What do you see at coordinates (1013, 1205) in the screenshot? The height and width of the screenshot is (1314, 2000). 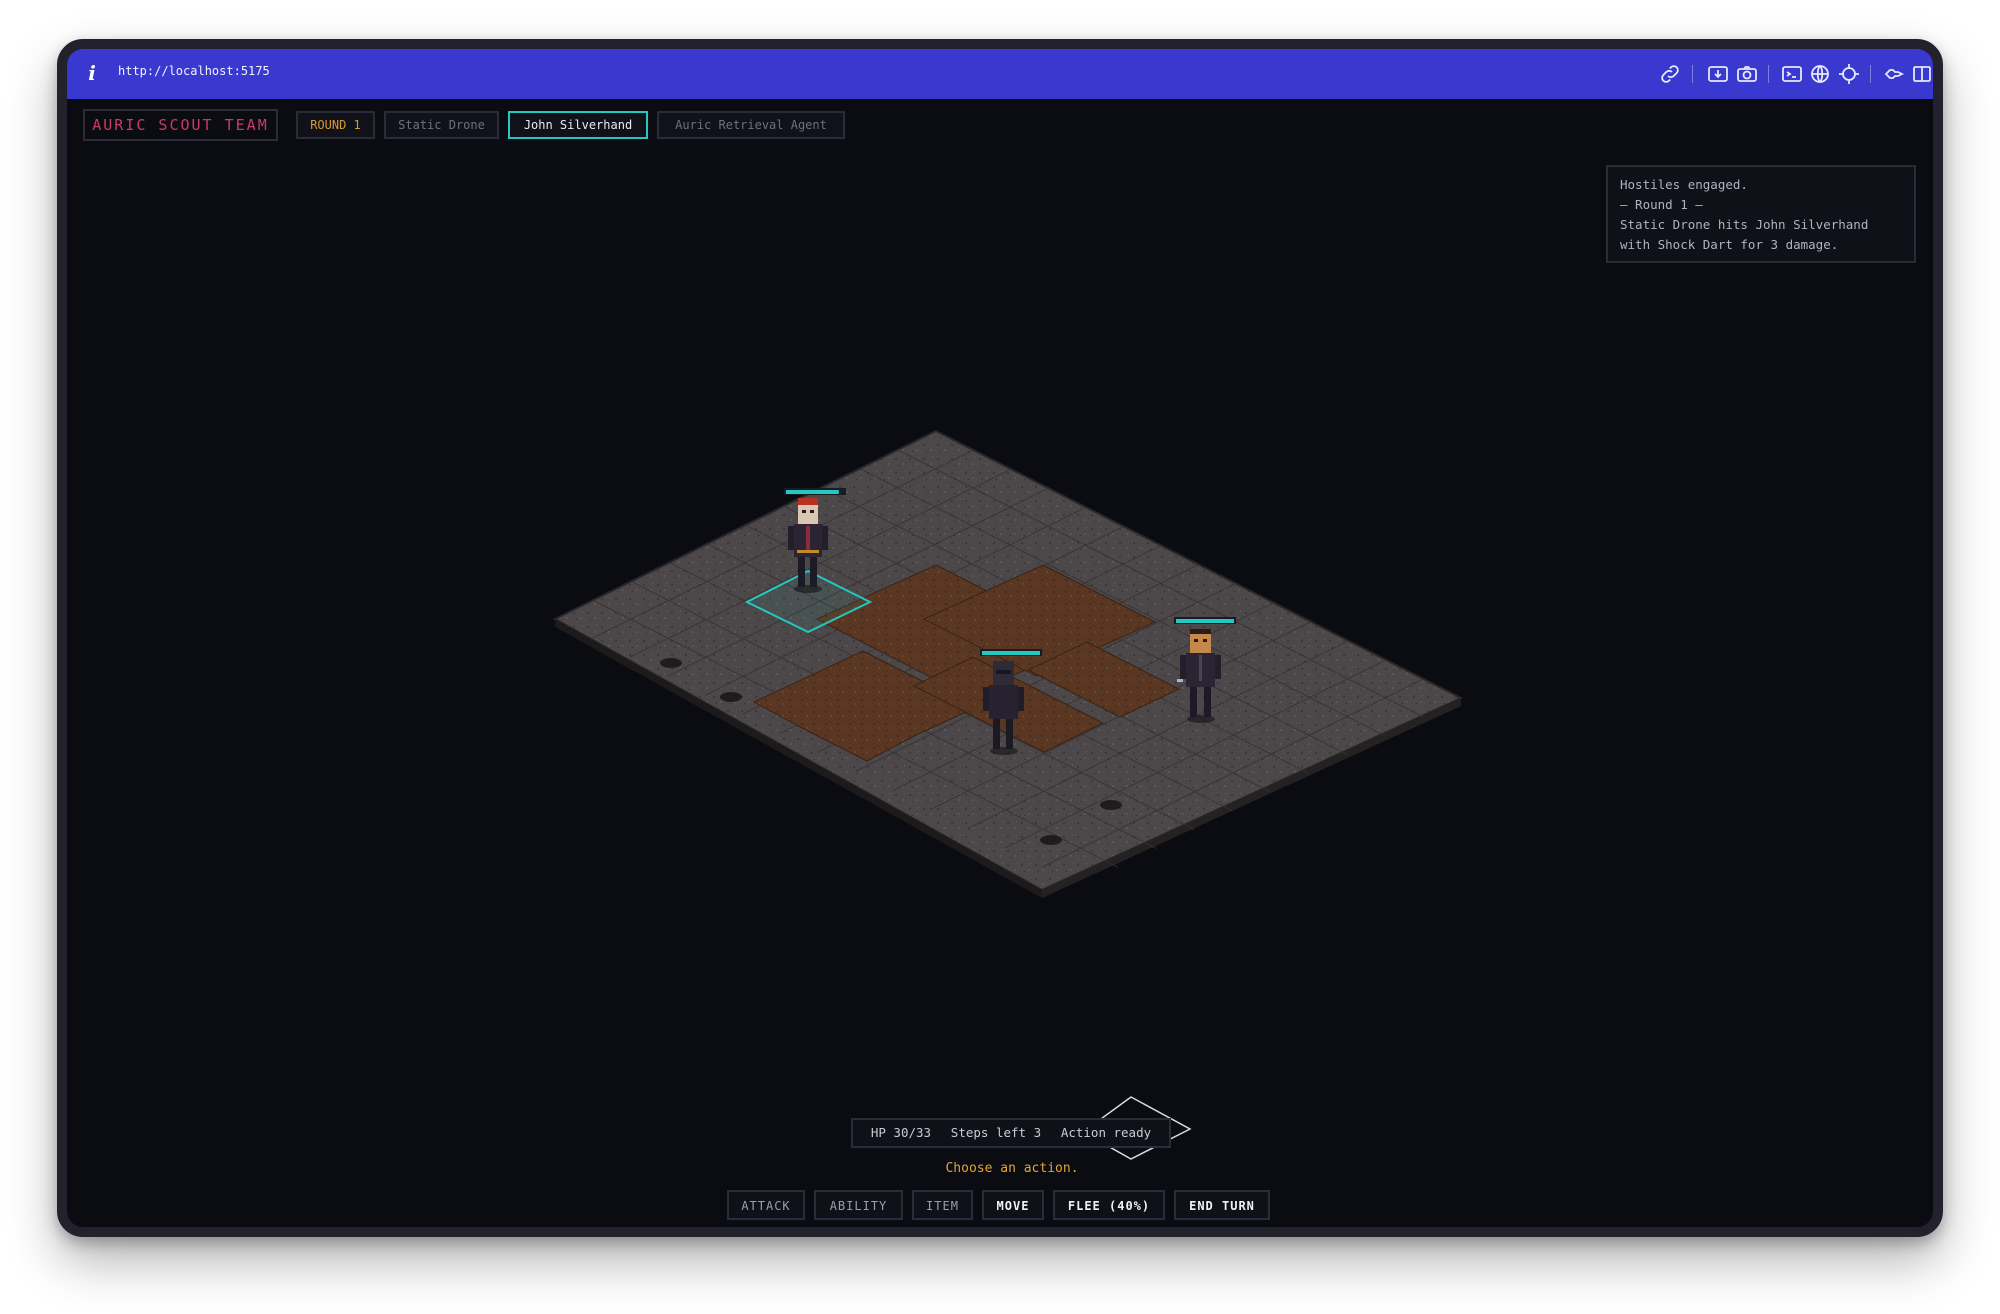 I see `move-button: MOVE` at bounding box center [1013, 1205].